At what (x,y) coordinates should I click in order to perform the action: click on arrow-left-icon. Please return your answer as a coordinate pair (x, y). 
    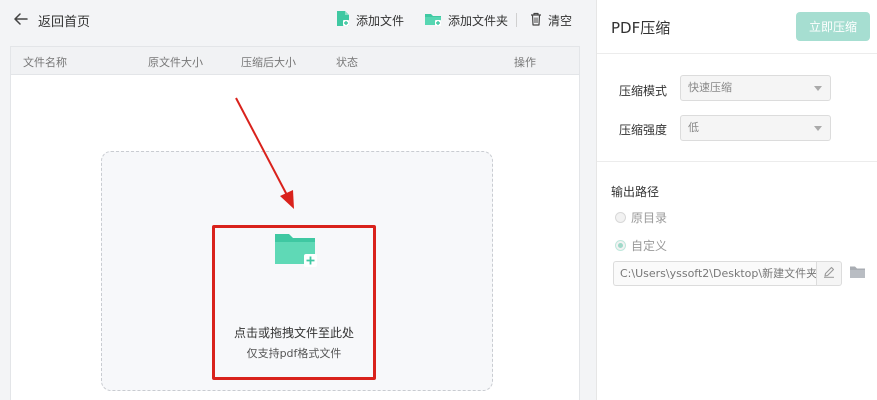
    Looking at the image, I should click on (21, 20).